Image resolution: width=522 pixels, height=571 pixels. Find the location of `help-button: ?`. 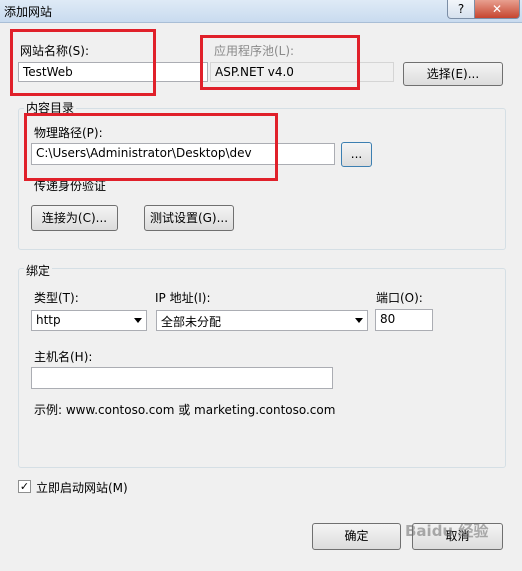

help-button: ? is located at coordinates (461, 9).